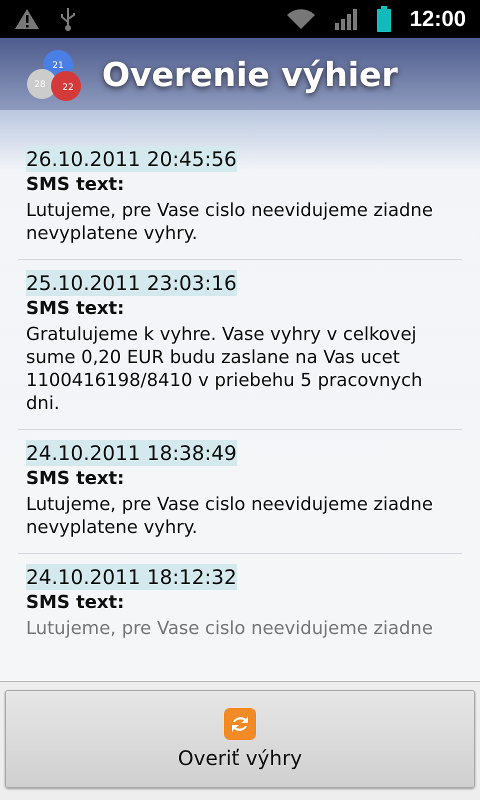 Image resolution: width=480 pixels, height=800 pixels. Describe the element at coordinates (68, 19) in the screenshot. I see `usb-icon` at that location.